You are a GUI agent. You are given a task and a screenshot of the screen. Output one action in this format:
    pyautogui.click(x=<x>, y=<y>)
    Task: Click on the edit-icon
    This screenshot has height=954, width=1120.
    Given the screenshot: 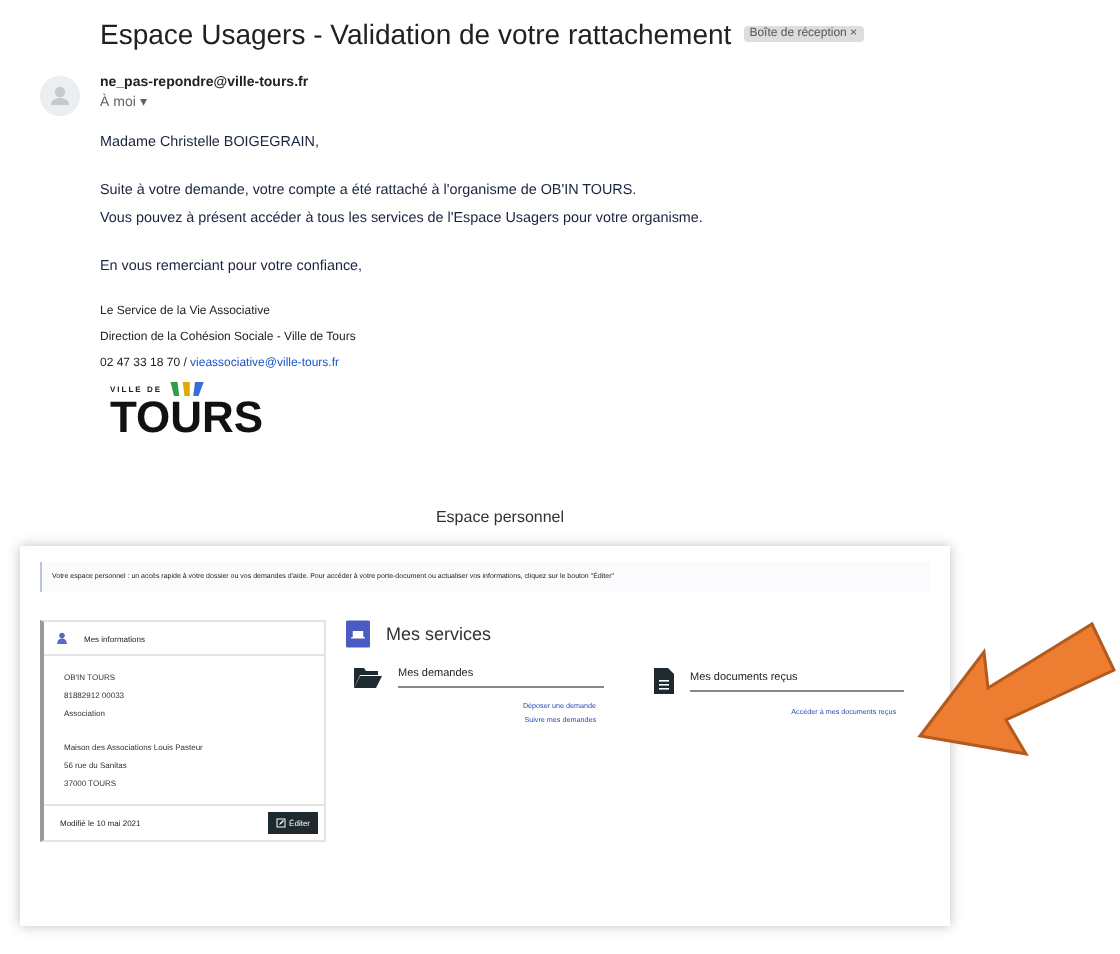 What is the action you would take?
    pyautogui.click(x=280, y=823)
    